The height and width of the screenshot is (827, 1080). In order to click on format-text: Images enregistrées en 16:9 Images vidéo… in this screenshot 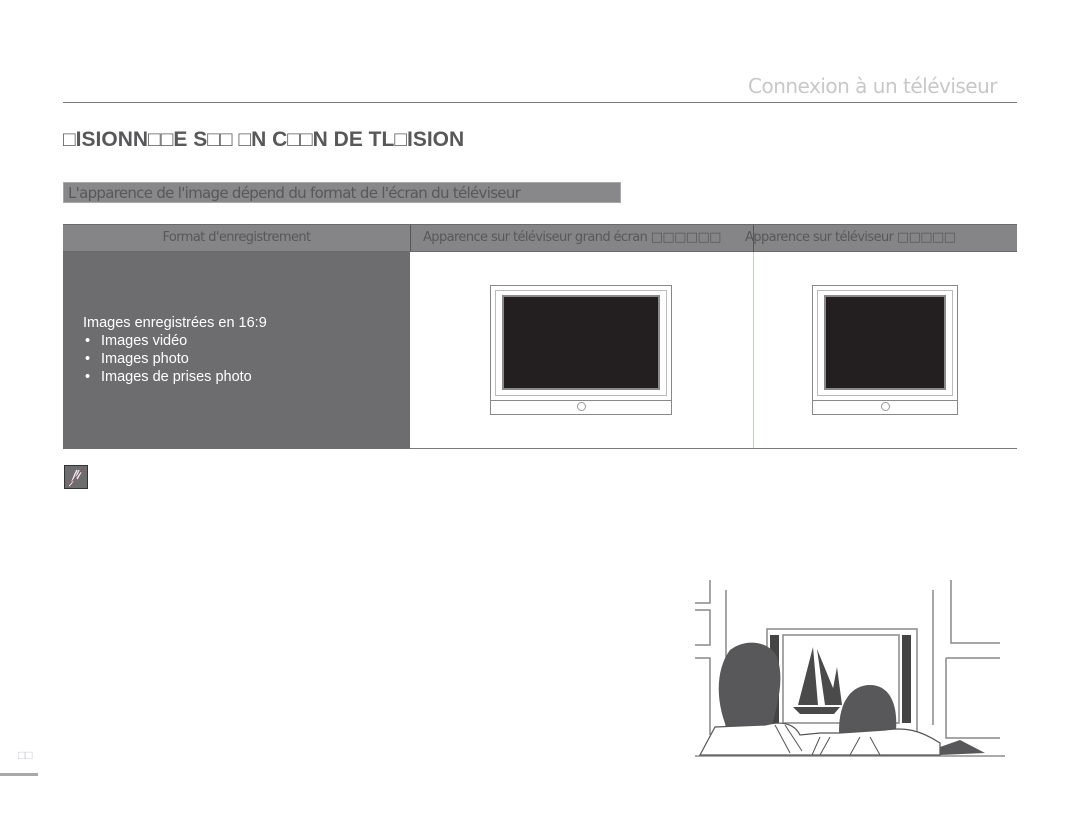, I will do `click(175, 350)`.